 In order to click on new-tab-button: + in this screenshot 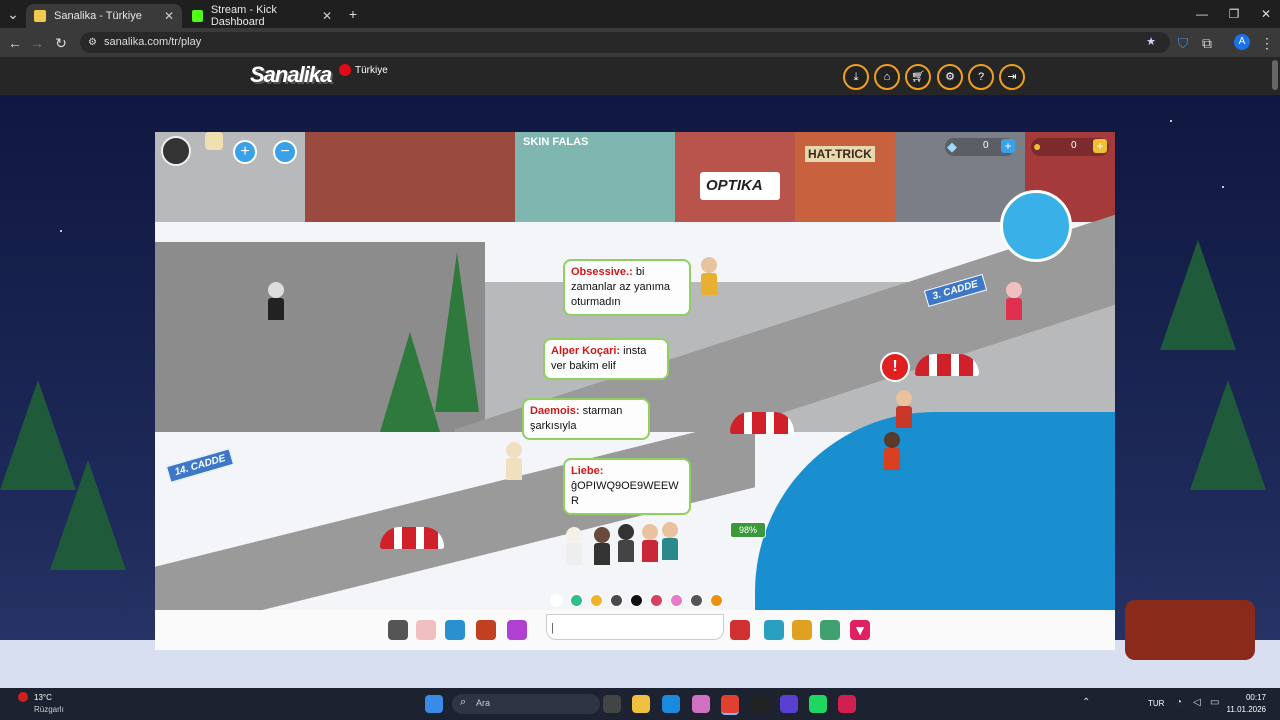, I will do `click(353, 14)`.